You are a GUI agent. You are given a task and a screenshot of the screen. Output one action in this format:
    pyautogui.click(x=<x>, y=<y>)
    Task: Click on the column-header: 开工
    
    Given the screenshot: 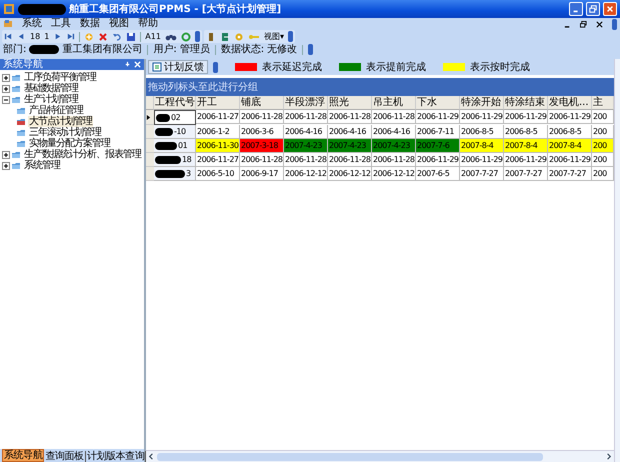 What is the action you would take?
    pyautogui.click(x=218, y=103)
    